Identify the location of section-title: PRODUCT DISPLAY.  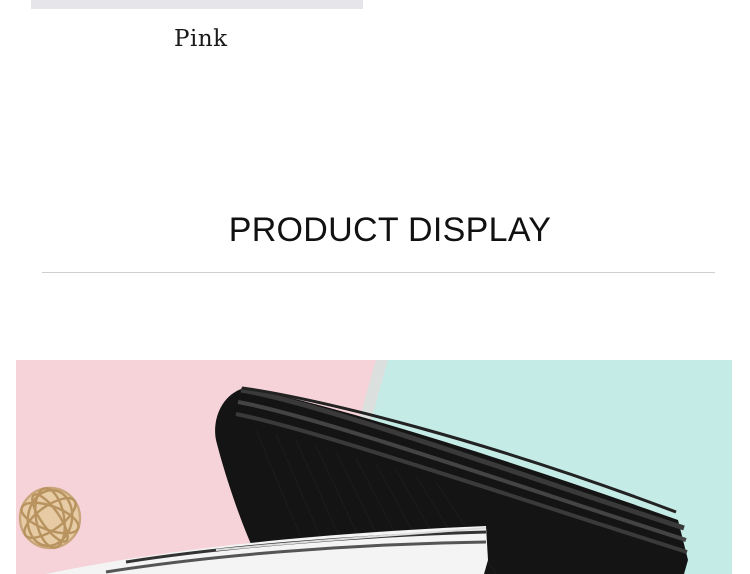
(390, 230).